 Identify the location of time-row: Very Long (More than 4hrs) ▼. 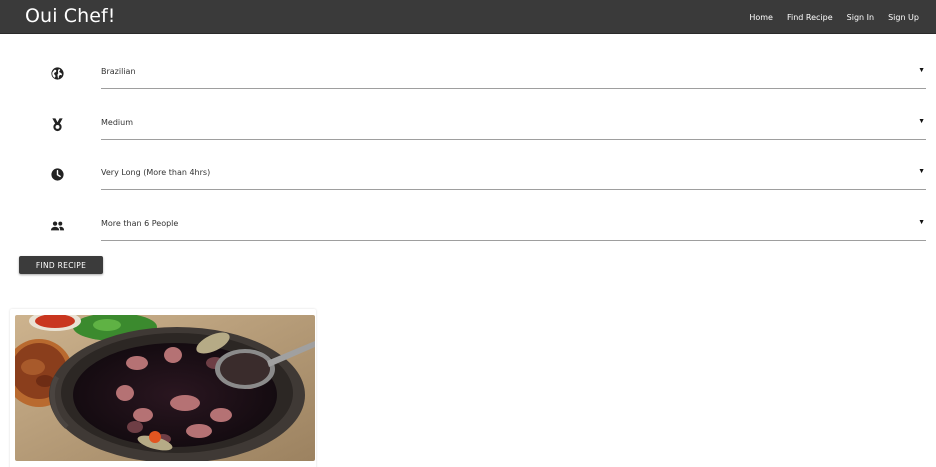
(468, 175).